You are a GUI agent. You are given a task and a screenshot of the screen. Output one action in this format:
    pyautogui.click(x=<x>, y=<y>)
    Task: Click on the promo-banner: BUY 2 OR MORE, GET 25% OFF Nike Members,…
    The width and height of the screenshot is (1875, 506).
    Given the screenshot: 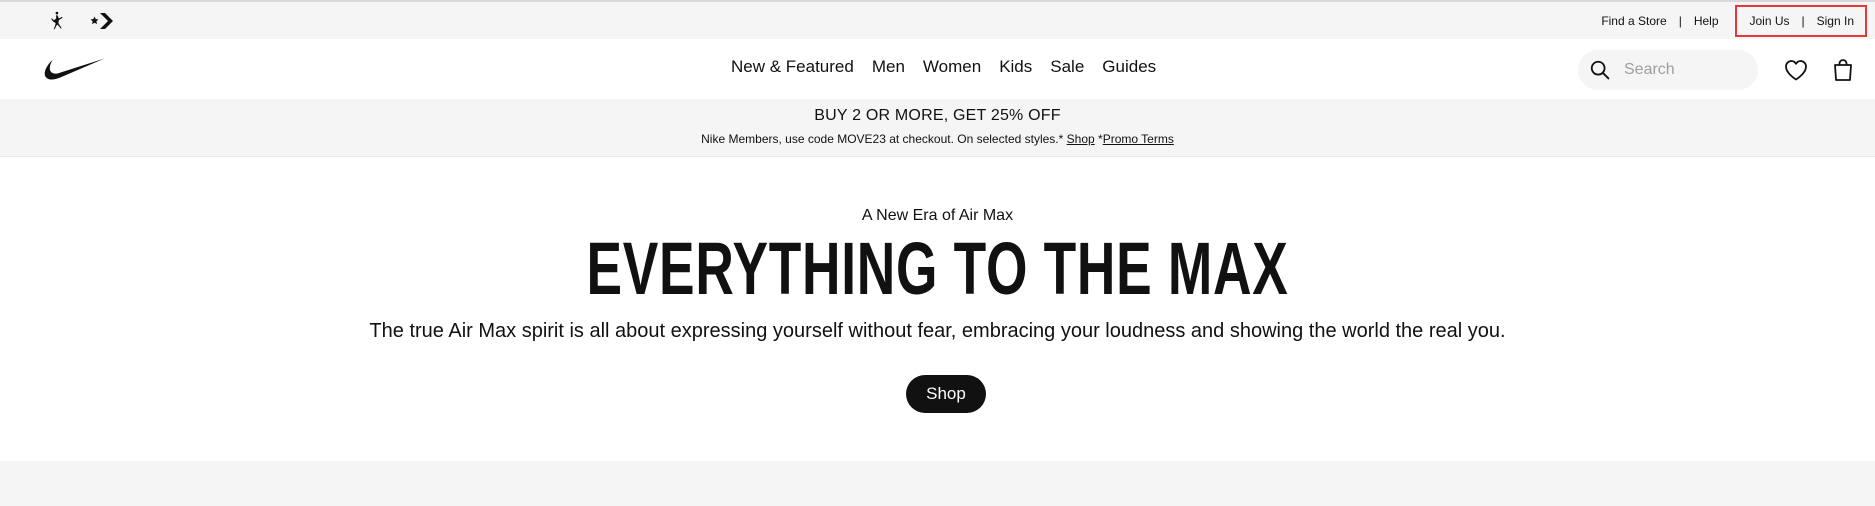 What is the action you would take?
    pyautogui.click(x=937, y=128)
    